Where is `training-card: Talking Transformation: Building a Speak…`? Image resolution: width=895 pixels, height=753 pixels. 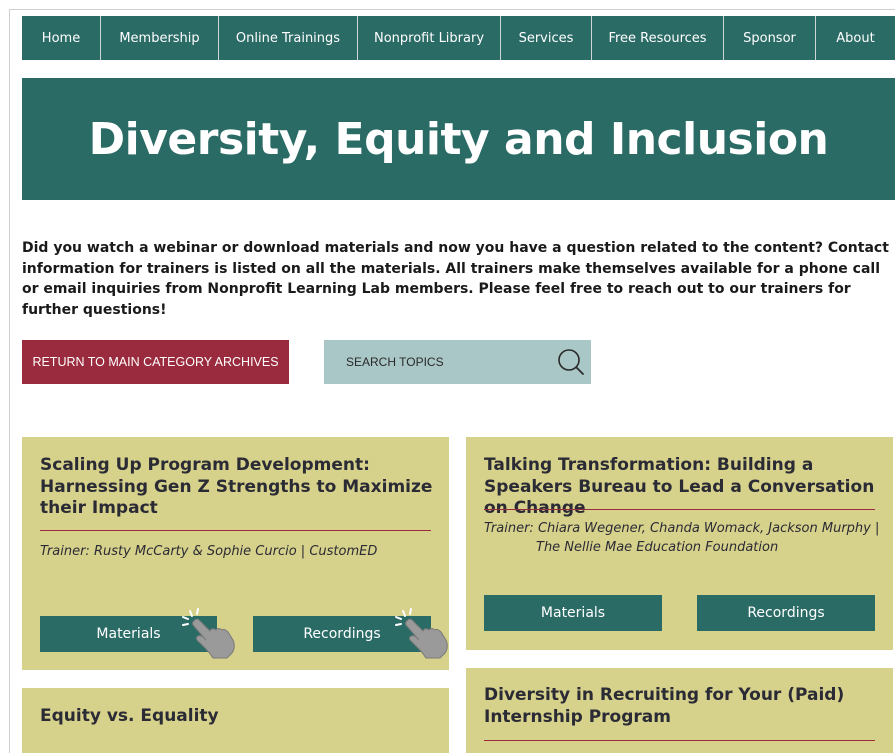 training-card: Talking Transformation: Building a Speak… is located at coordinates (679, 543).